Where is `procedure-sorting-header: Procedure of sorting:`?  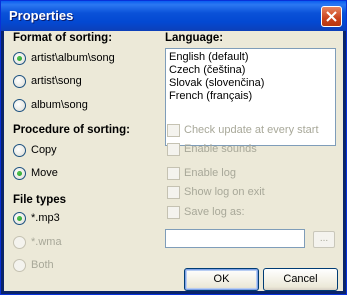
procedure-sorting-header: Procedure of sorting: is located at coordinates (71, 130).